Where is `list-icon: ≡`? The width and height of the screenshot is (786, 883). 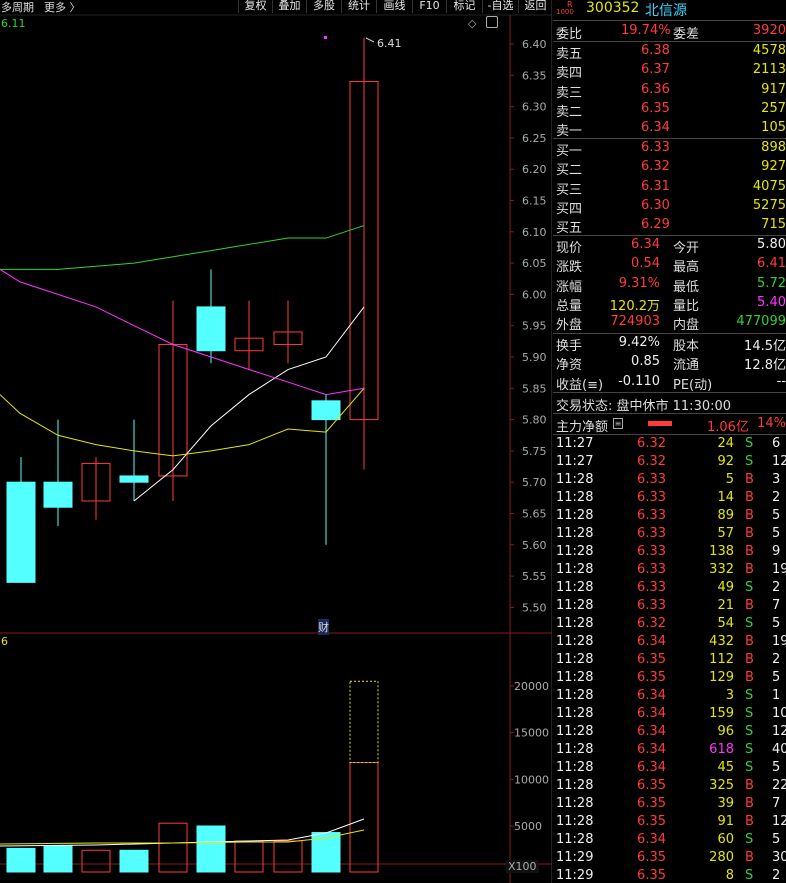 list-icon: ≡ is located at coordinates (618, 423).